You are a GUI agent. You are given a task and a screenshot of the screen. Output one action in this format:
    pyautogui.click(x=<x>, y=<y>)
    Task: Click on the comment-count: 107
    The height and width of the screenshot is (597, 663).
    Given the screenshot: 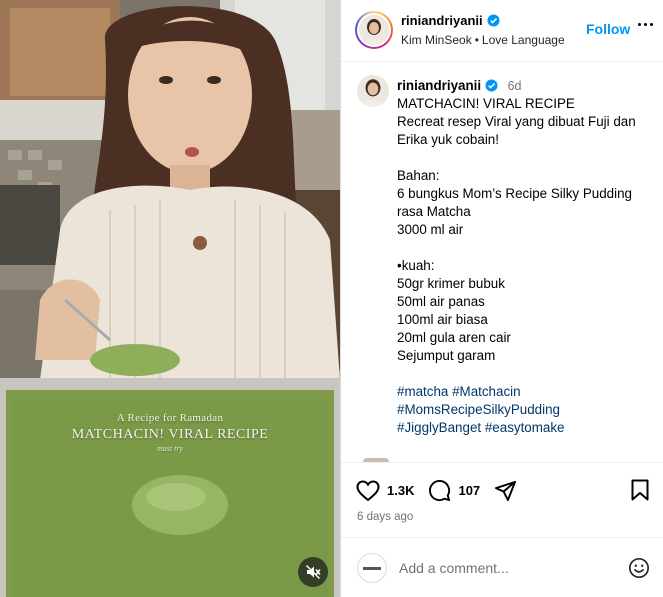 What is the action you would take?
    pyautogui.click(x=469, y=490)
    